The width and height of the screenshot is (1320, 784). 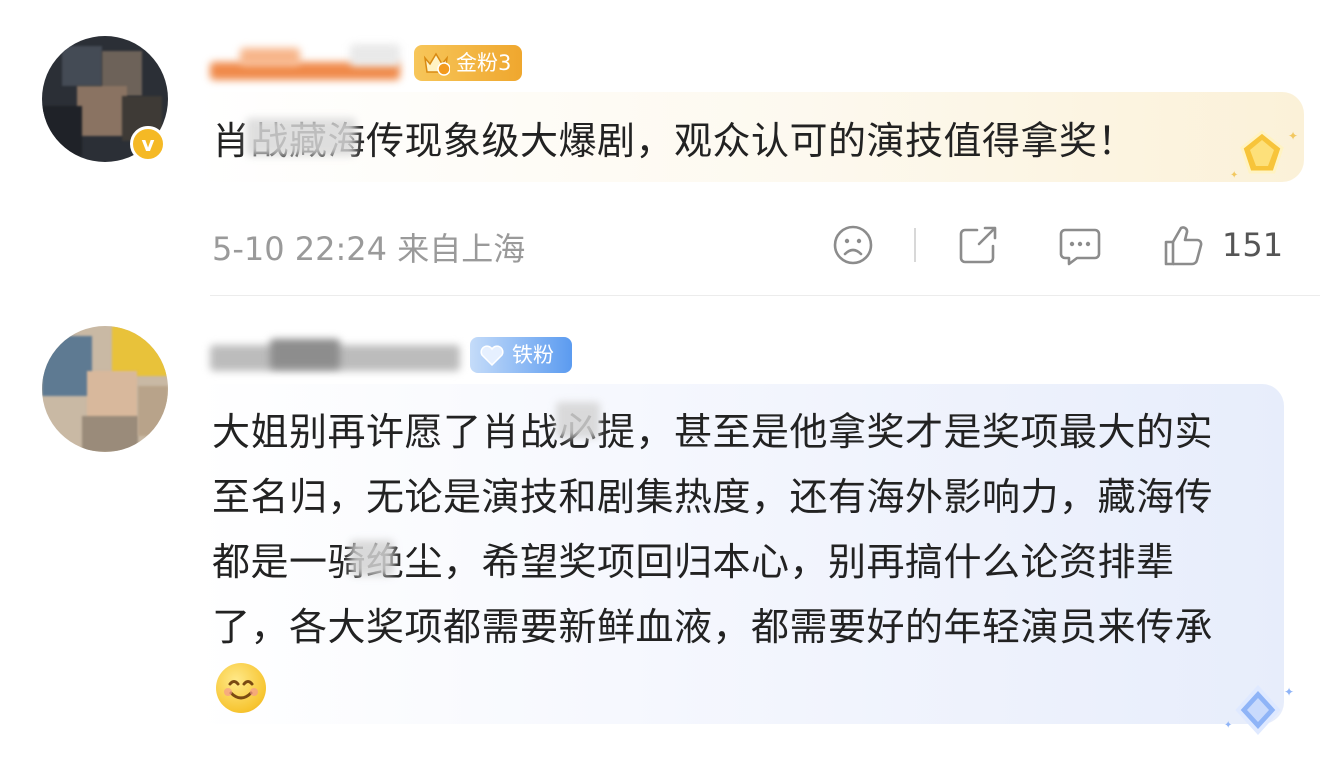 I want to click on comment-divider, so click(x=765, y=295).